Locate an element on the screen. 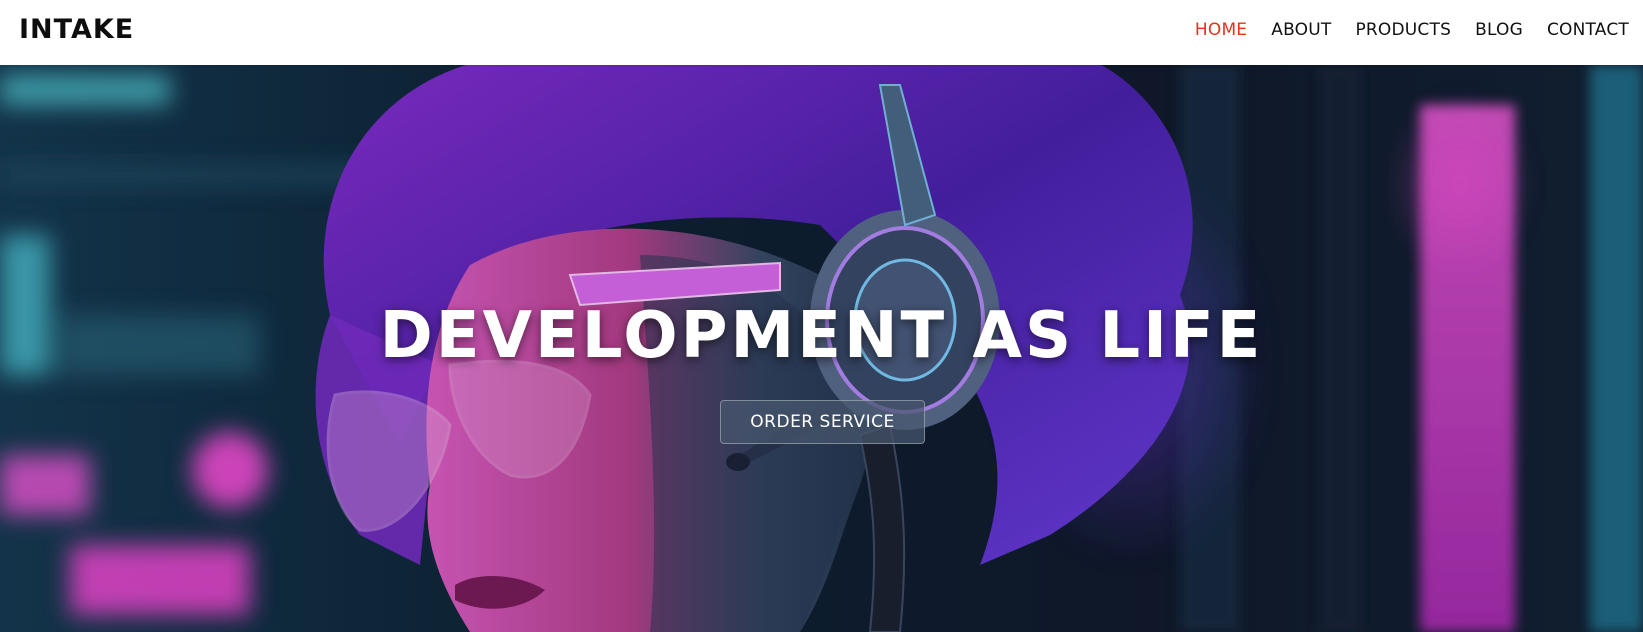 The height and width of the screenshot is (632, 1643). nav-item-contact: CONTACT is located at coordinates (1588, 30).